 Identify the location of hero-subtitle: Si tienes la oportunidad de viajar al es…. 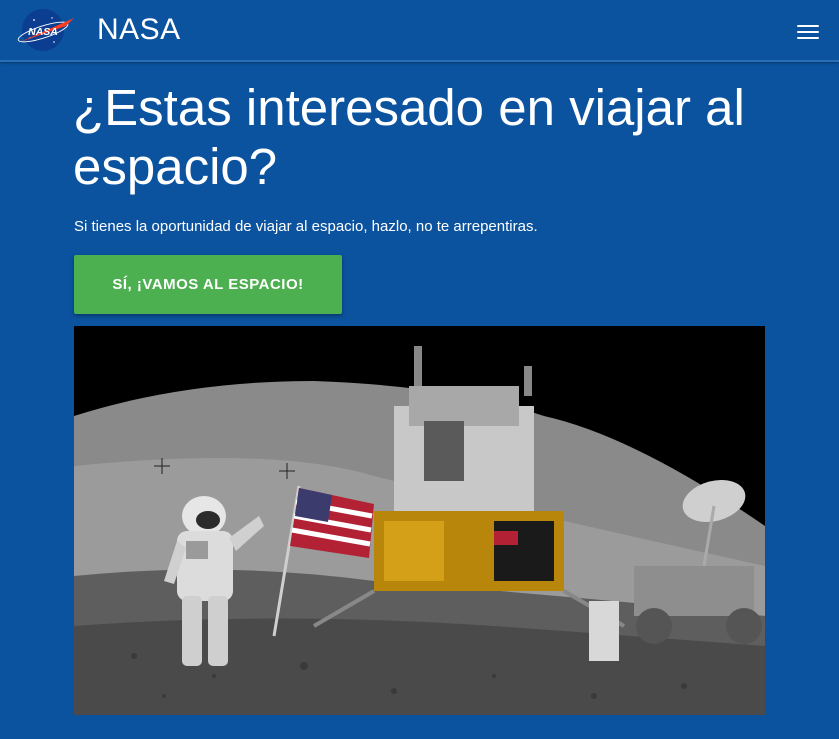
(306, 226).